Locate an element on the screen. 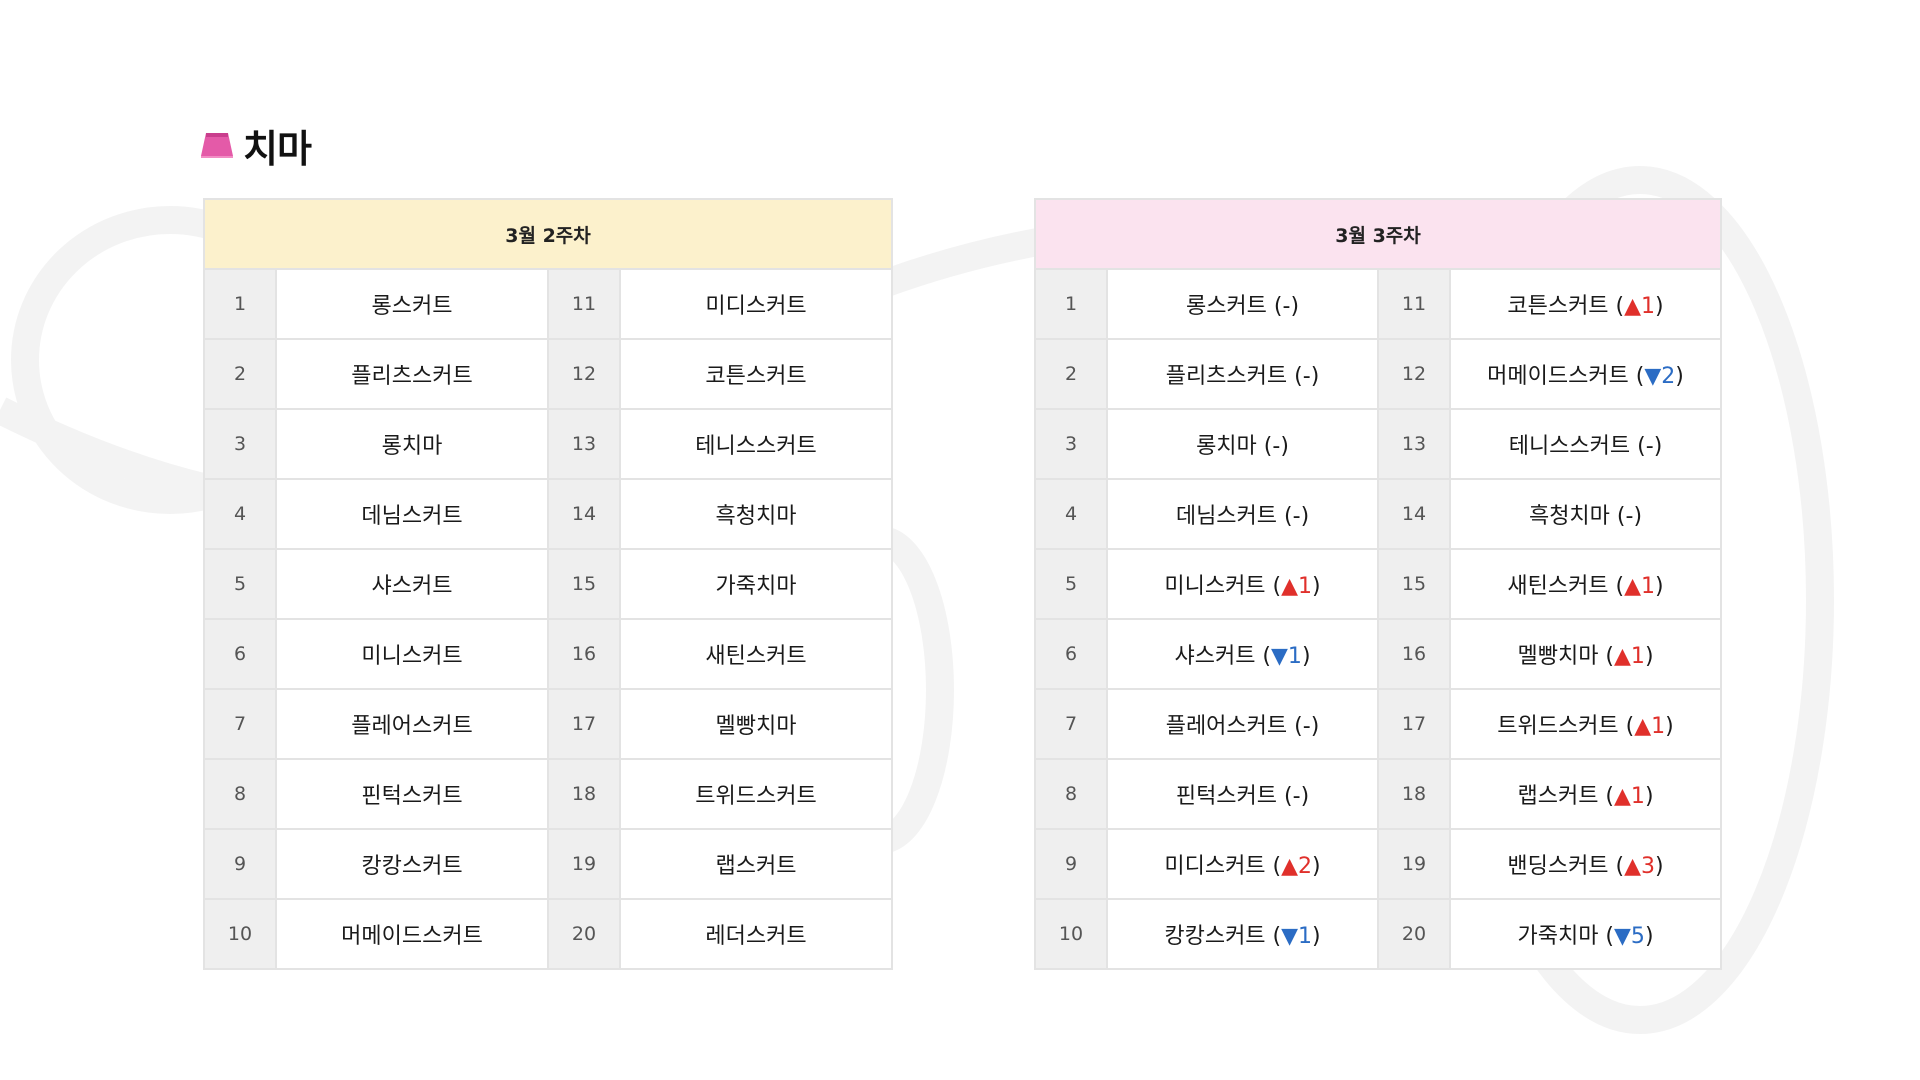  item-cell: 멜빵치마 (▲1) is located at coordinates (1585, 654).